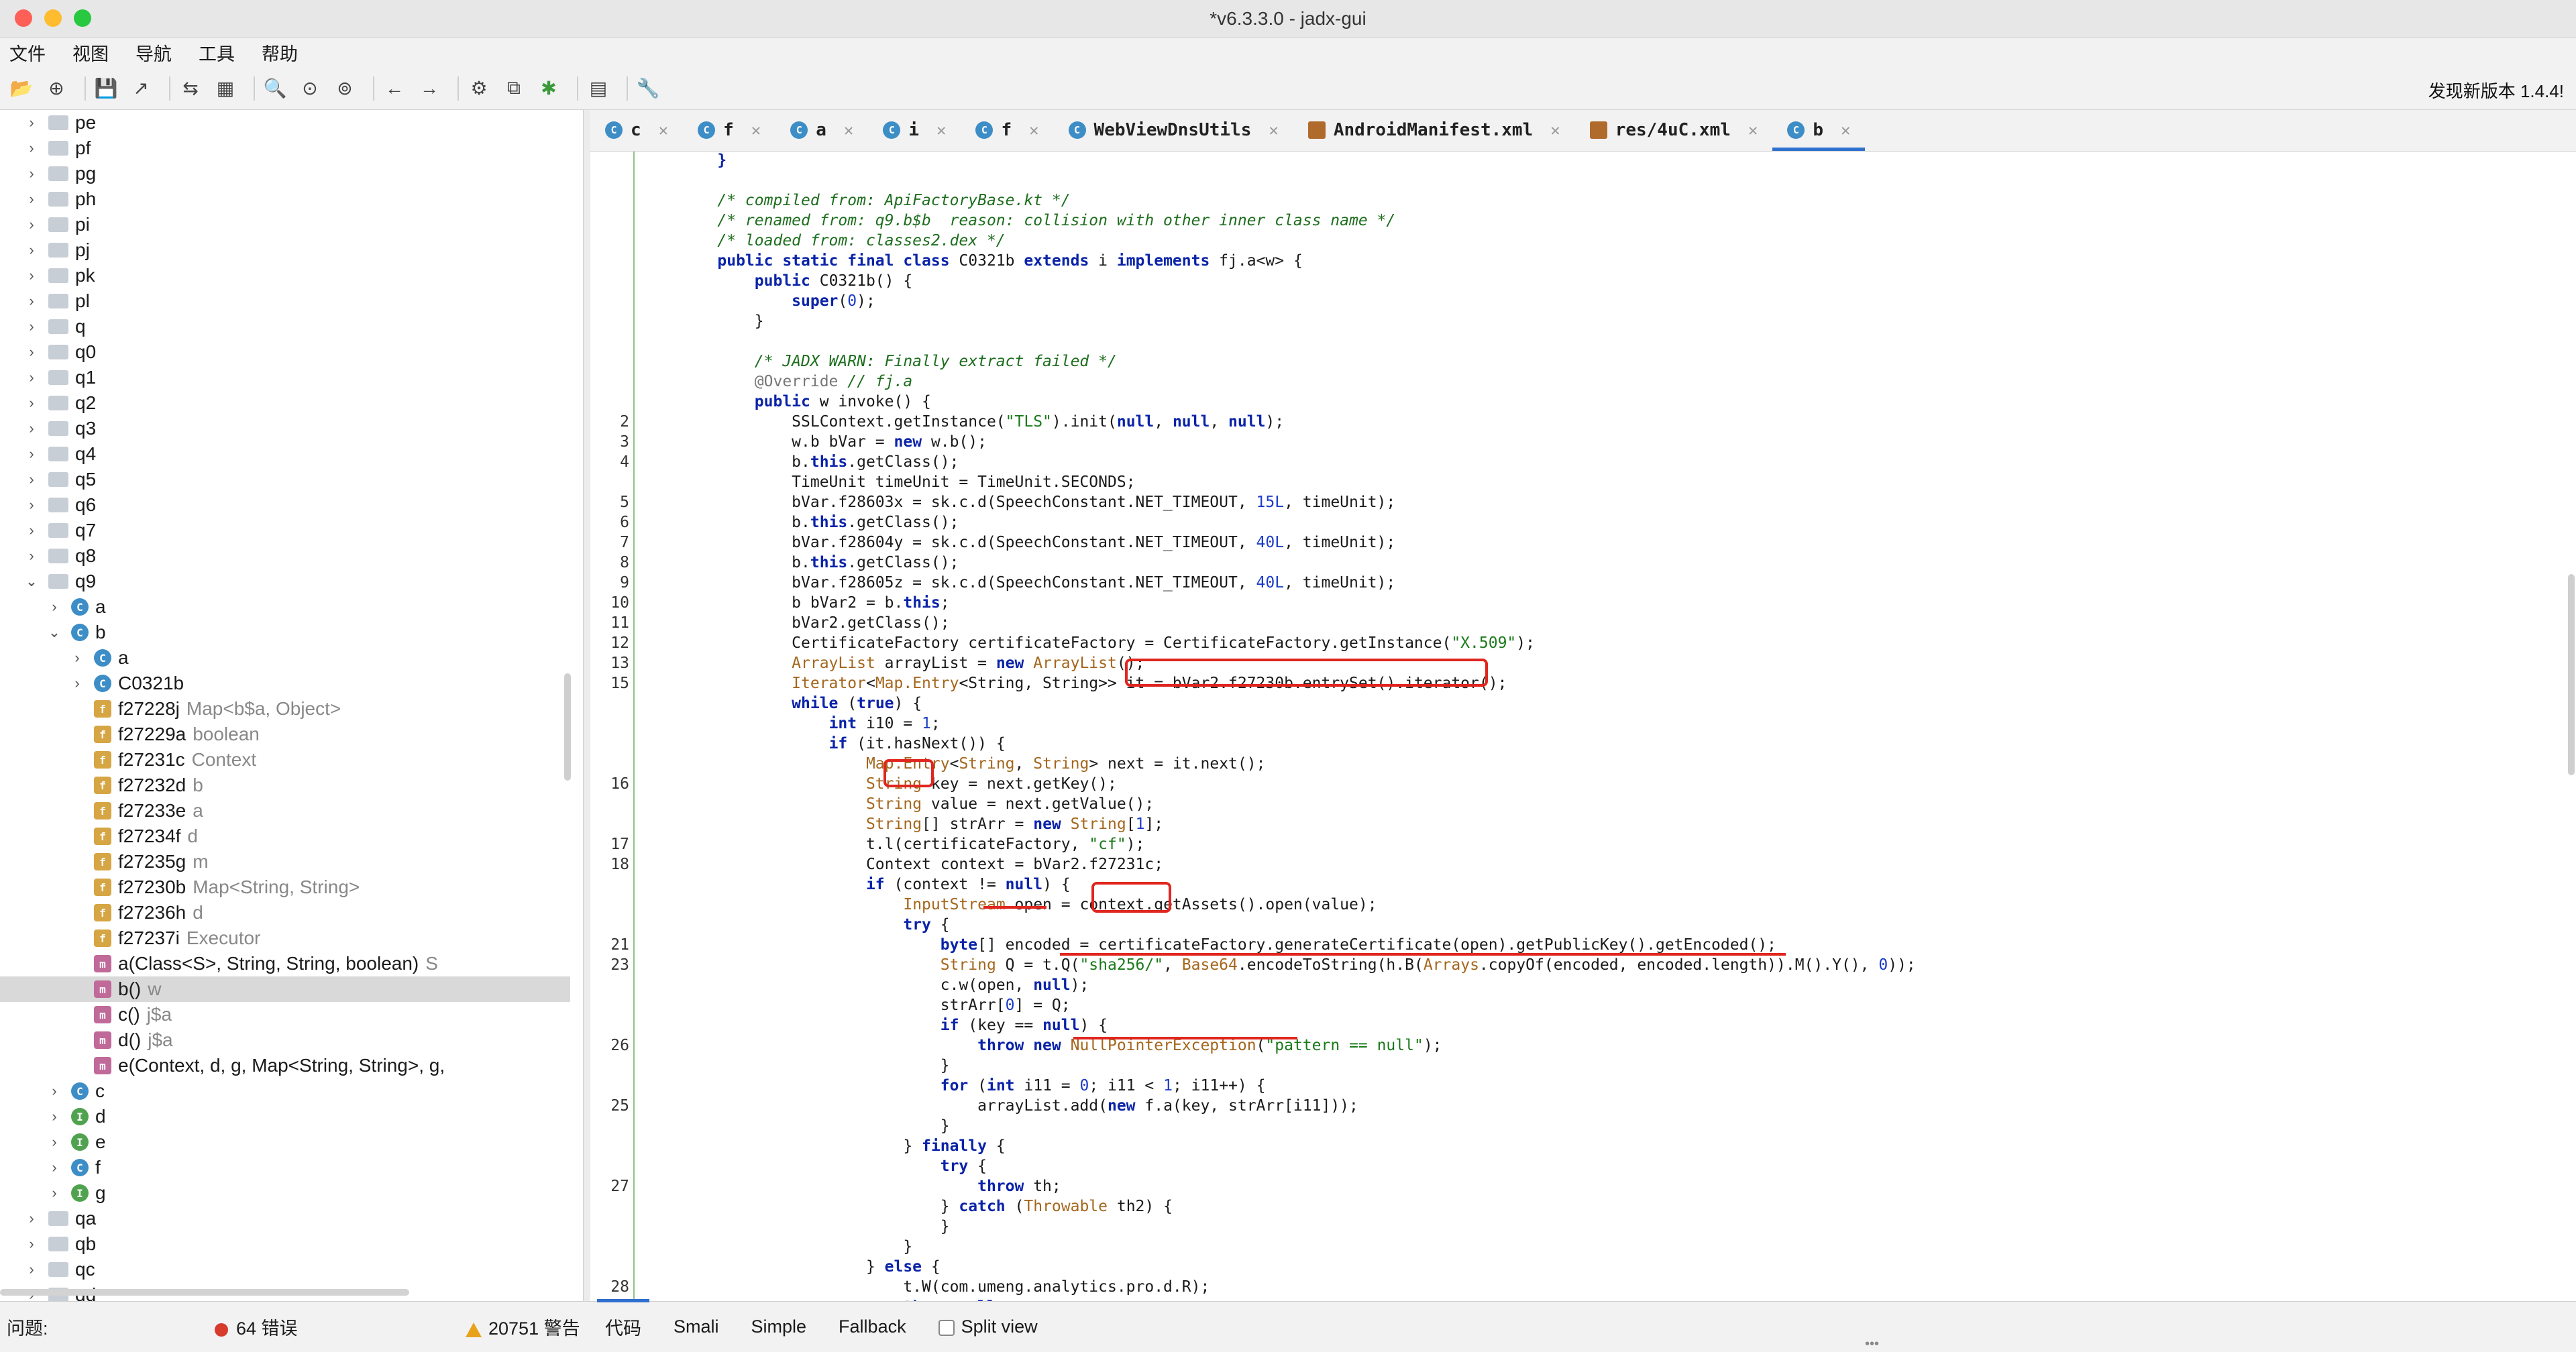  Describe the element at coordinates (225, 88) in the screenshot. I see `tree-view-icon: ▦` at that location.